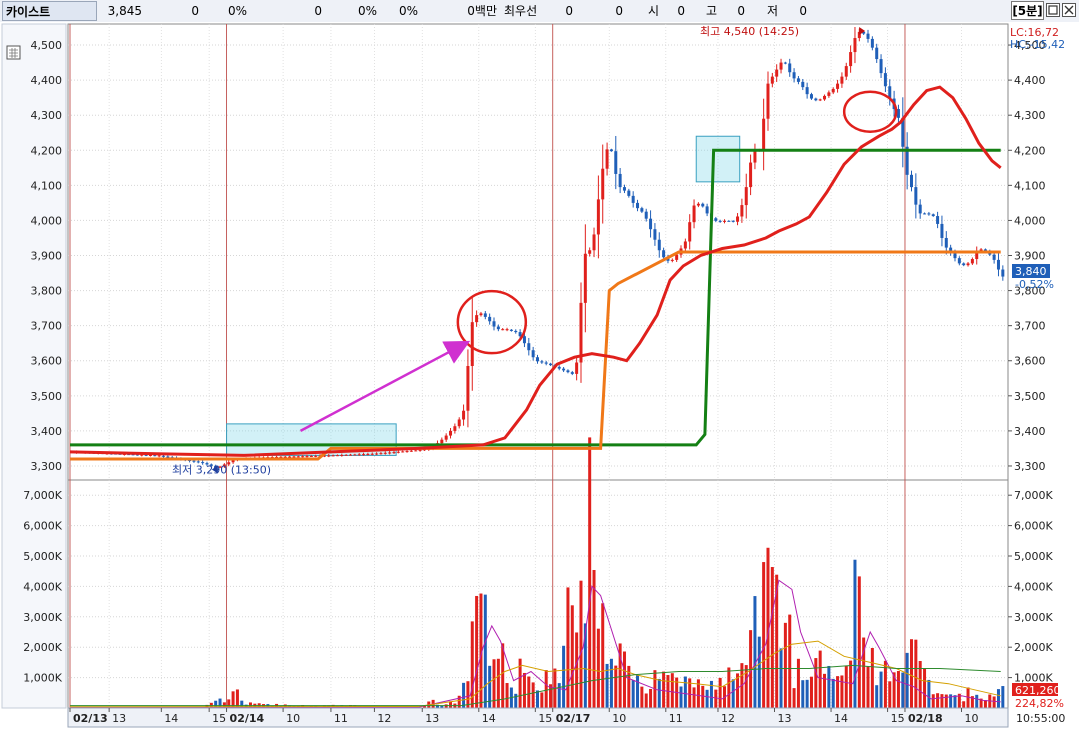 This screenshot has height=729, width=1079. What do you see at coordinates (1053, 10) in the screenshot?
I see `maximize-icon` at bounding box center [1053, 10].